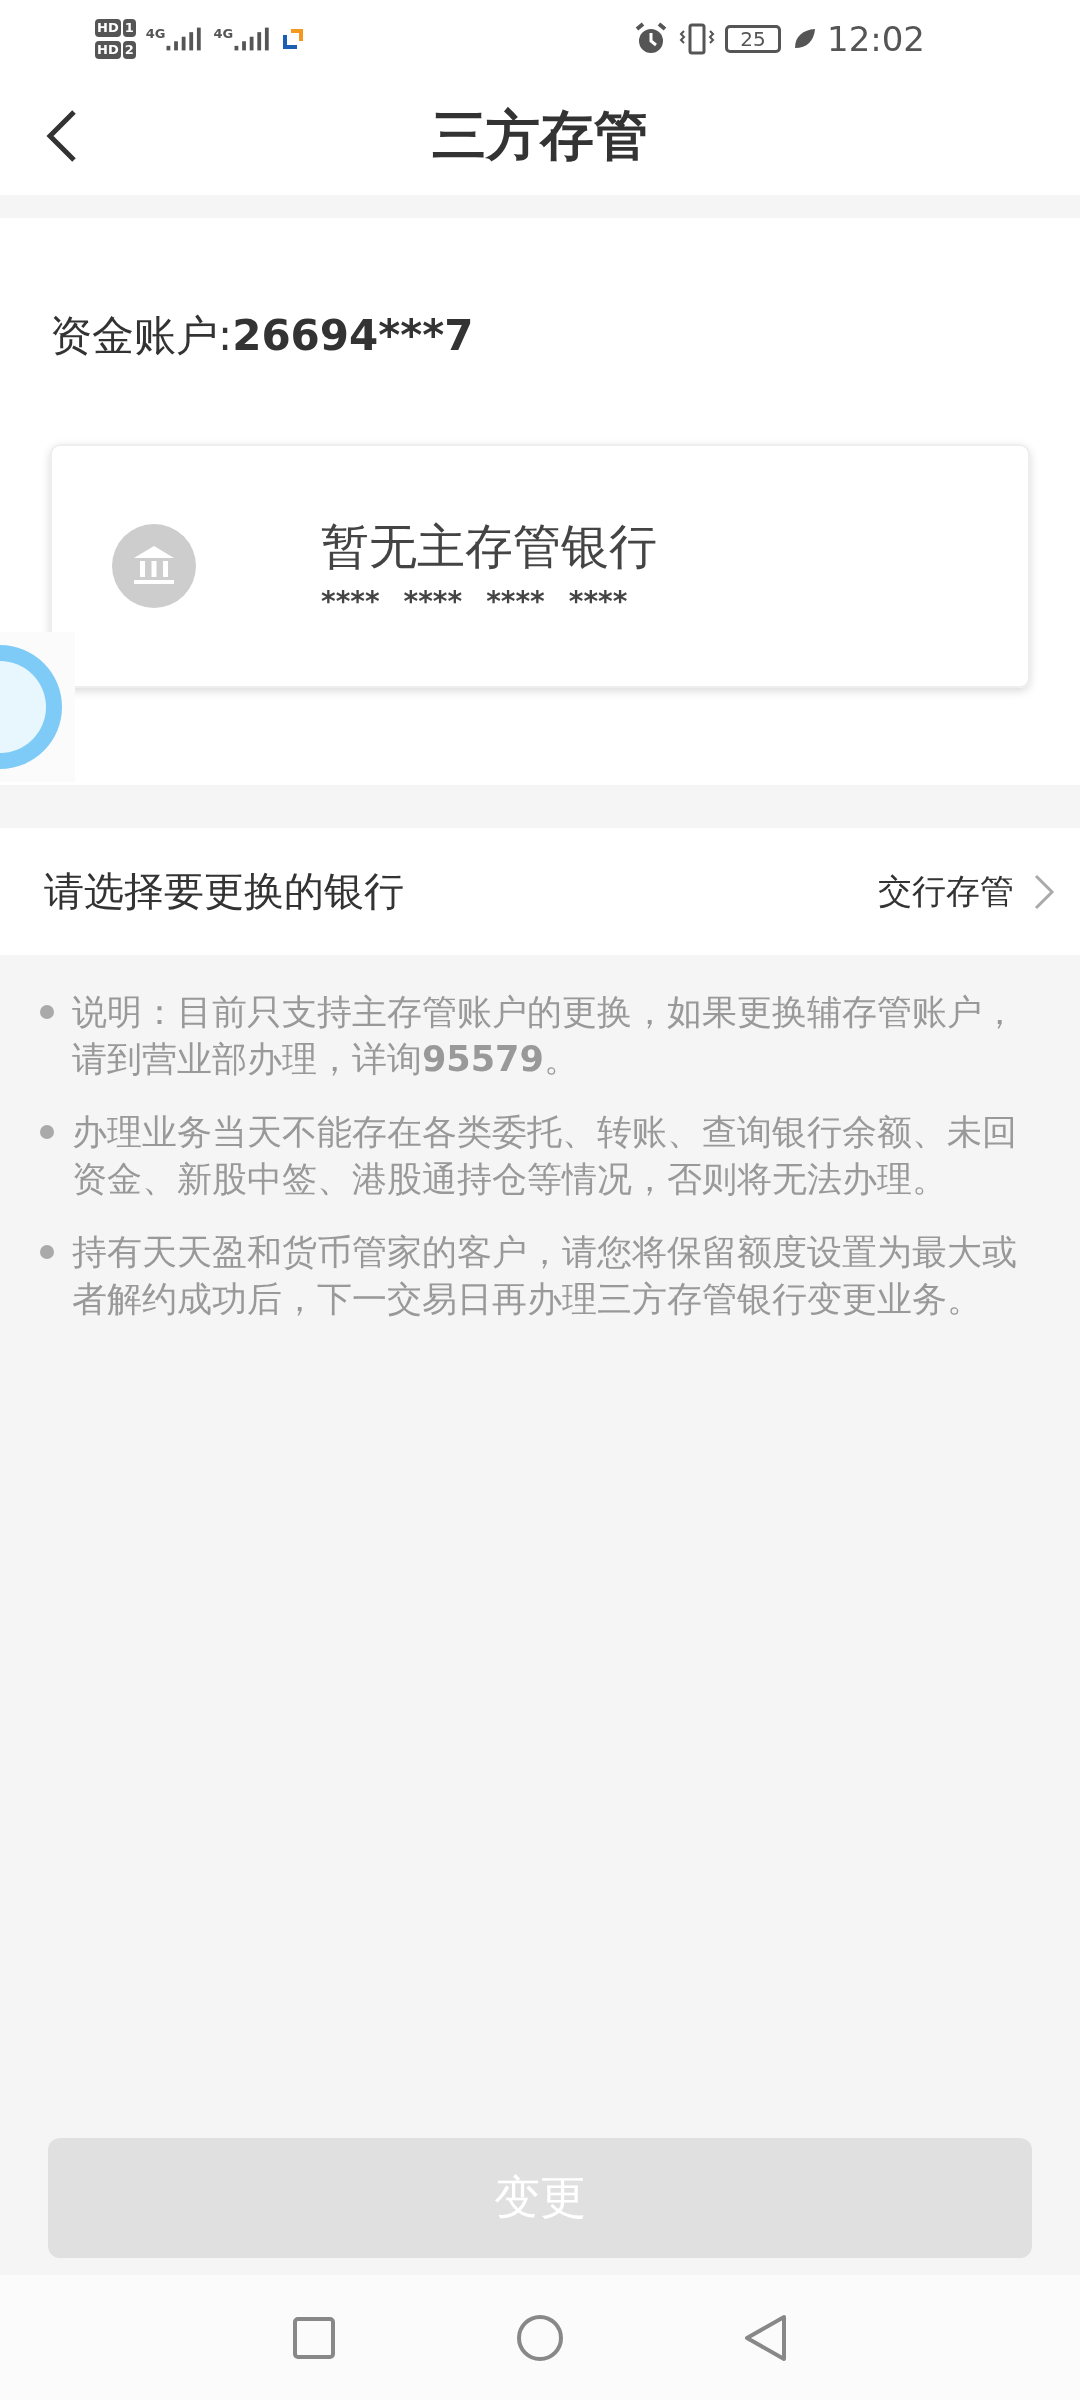  I want to click on battery-icon: 25, so click(753, 39).